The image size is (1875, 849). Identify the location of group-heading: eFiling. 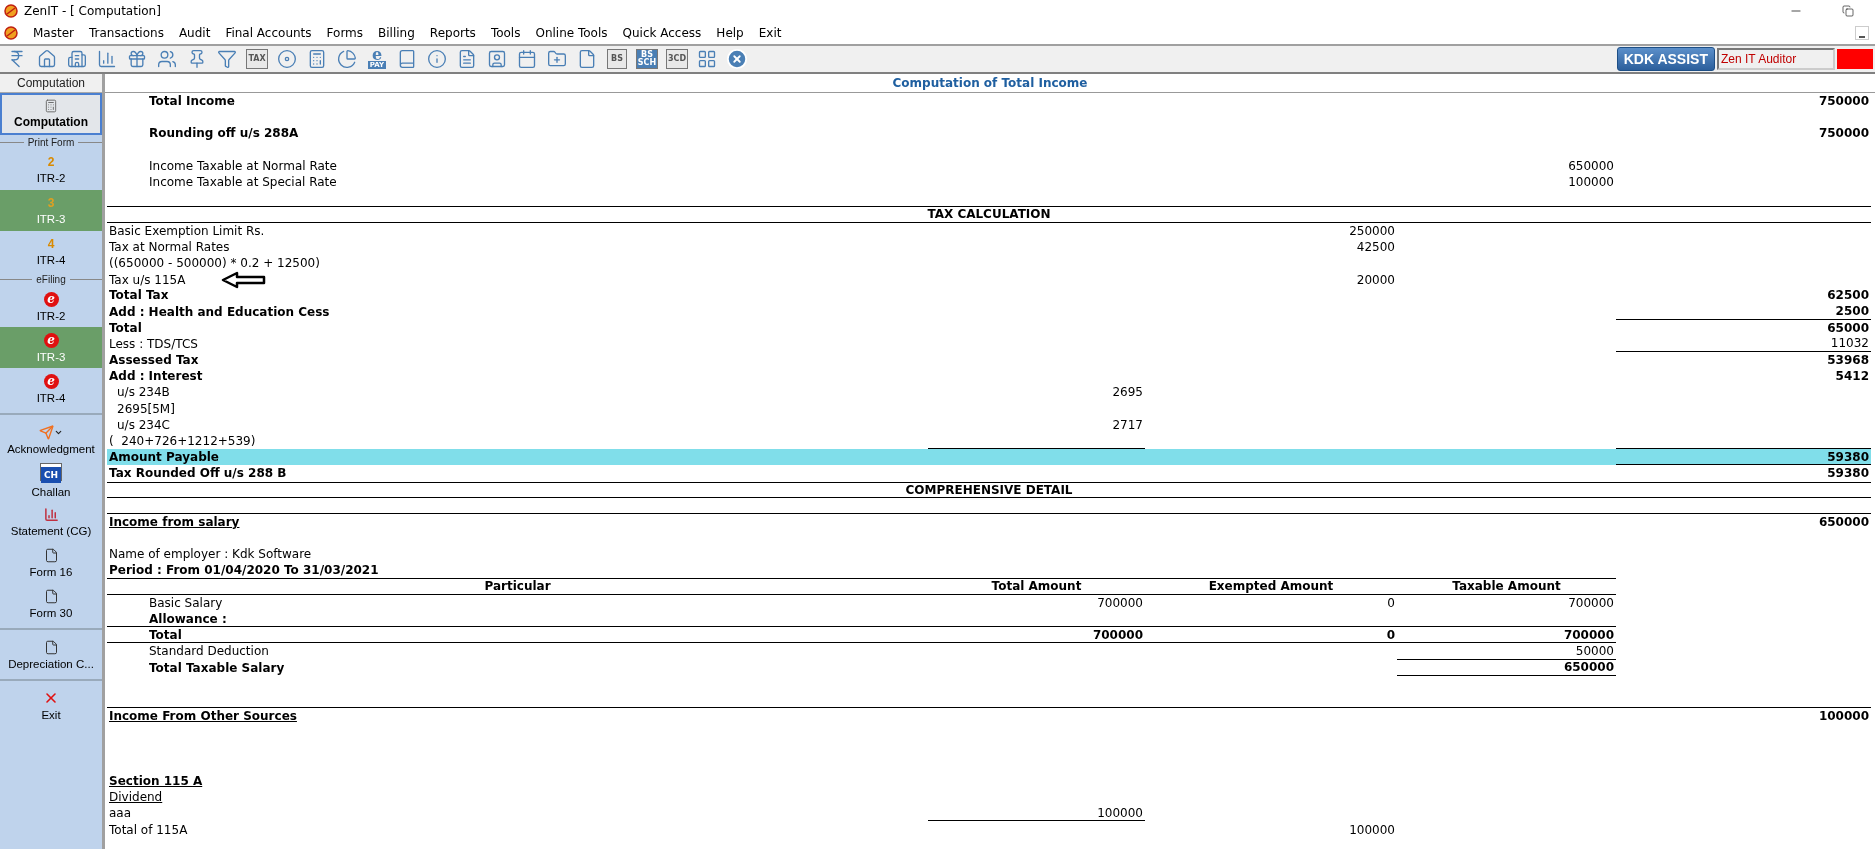
(51, 279).